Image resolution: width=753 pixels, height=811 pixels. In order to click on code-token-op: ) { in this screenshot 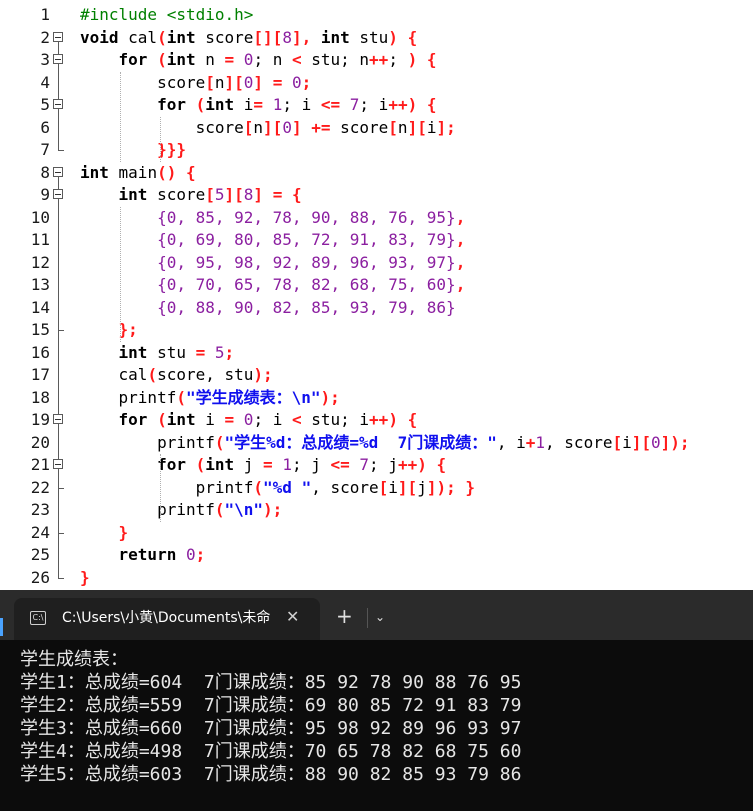, I will do `click(422, 104)`.